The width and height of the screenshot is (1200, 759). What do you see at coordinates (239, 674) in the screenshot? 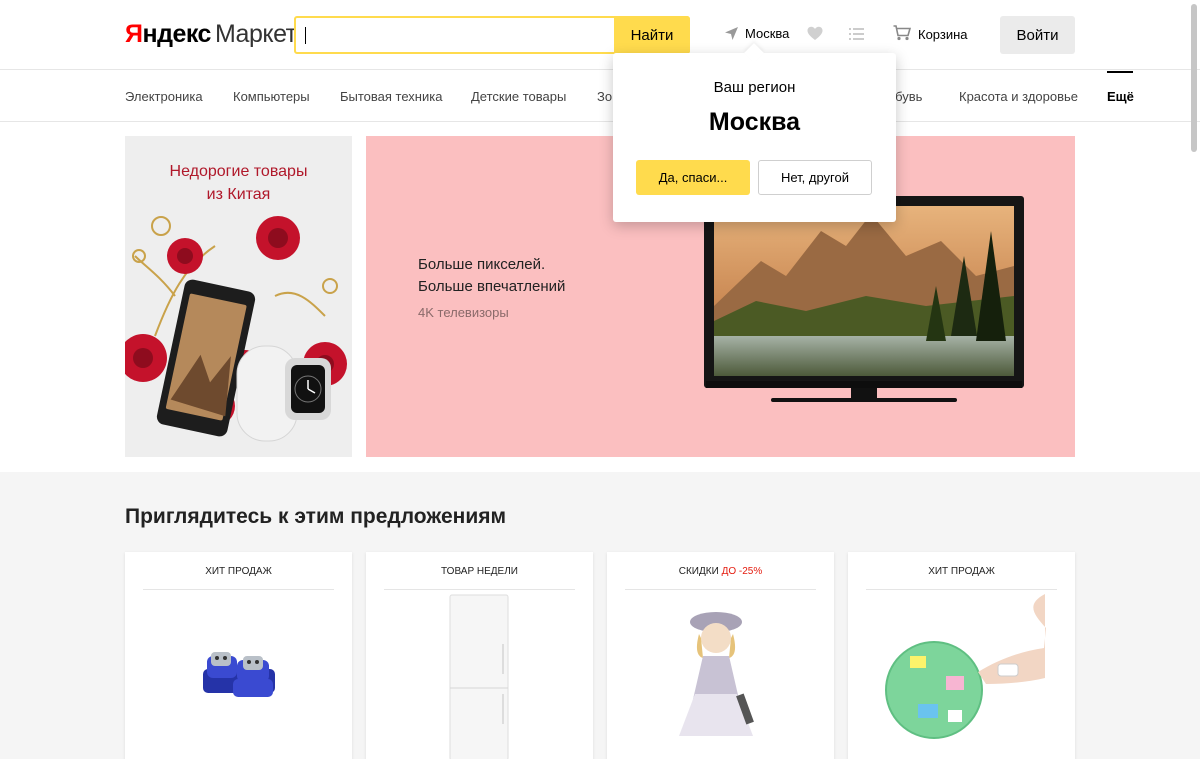
I see `kids-sofa-image` at bounding box center [239, 674].